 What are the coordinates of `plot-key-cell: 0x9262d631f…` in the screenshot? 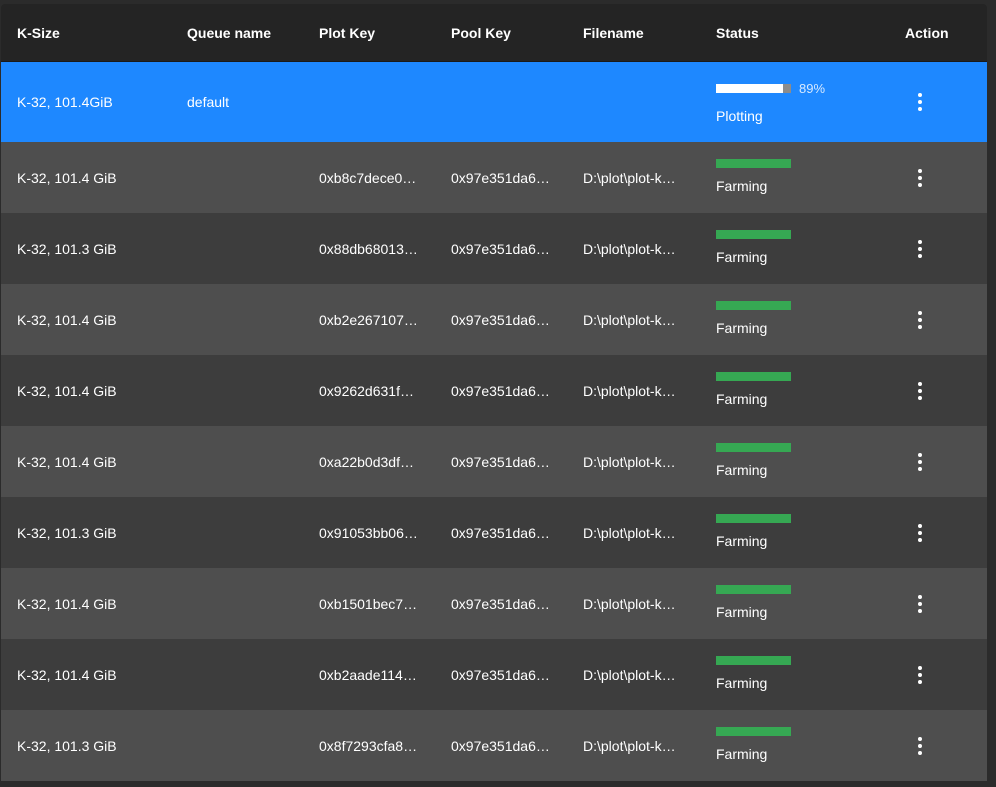 It's located at (369, 390).